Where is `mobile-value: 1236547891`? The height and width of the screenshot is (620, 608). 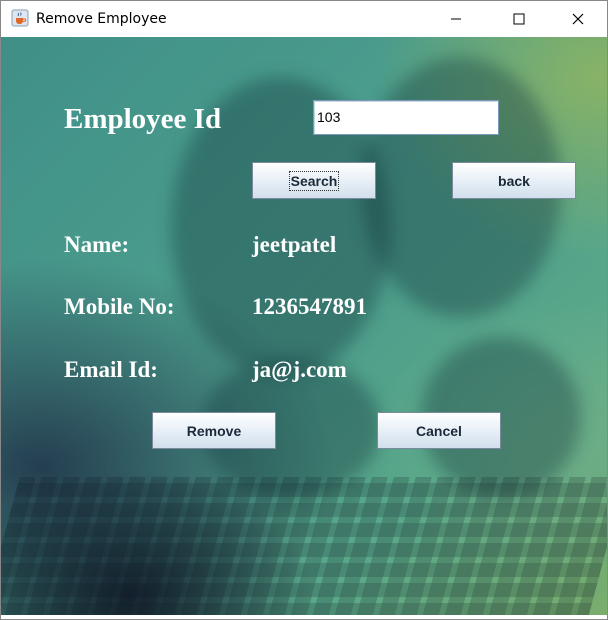
mobile-value: 1236547891 is located at coordinates (309, 306).